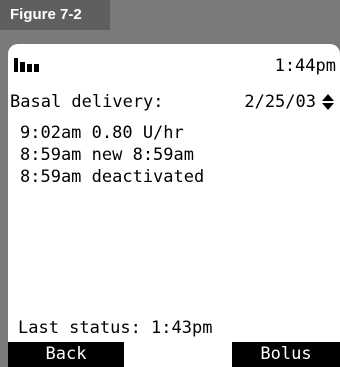  What do you see at coordinates (66, 354) in the screenshot?
I see `back-softkey: Back` at bounding box center [66, 354].